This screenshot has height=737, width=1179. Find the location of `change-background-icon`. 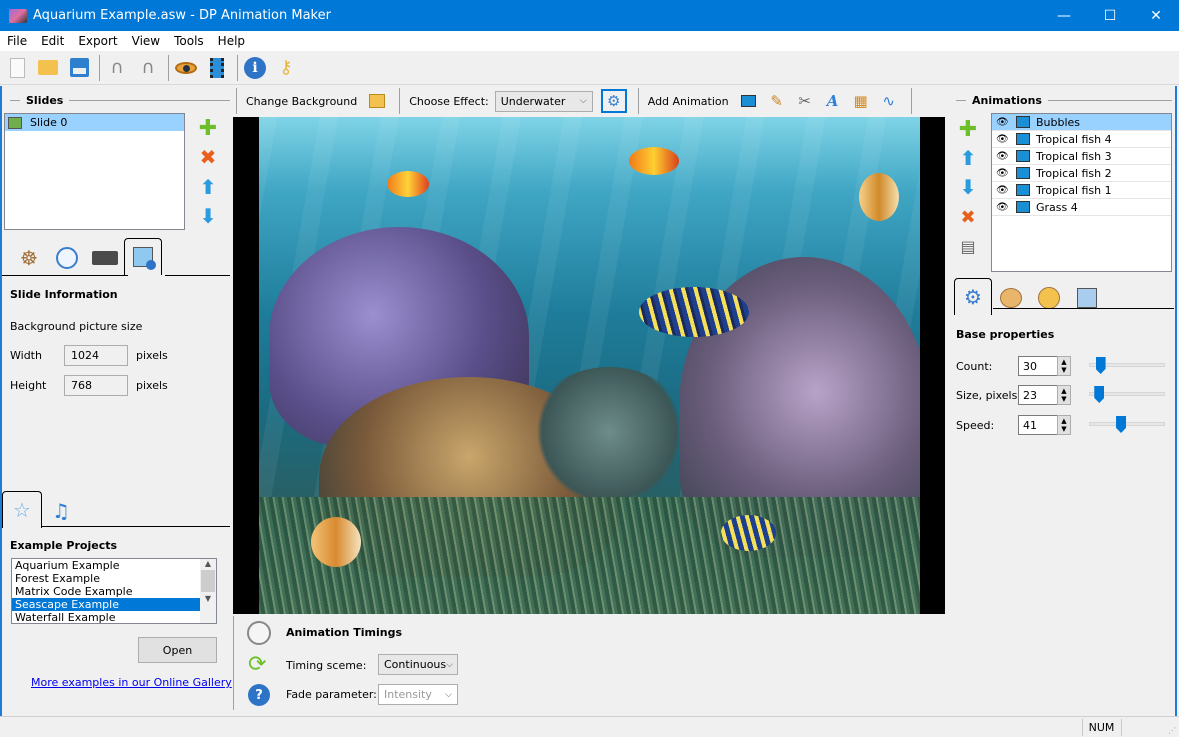

change-background-icon is located at coordinates (377, 101).